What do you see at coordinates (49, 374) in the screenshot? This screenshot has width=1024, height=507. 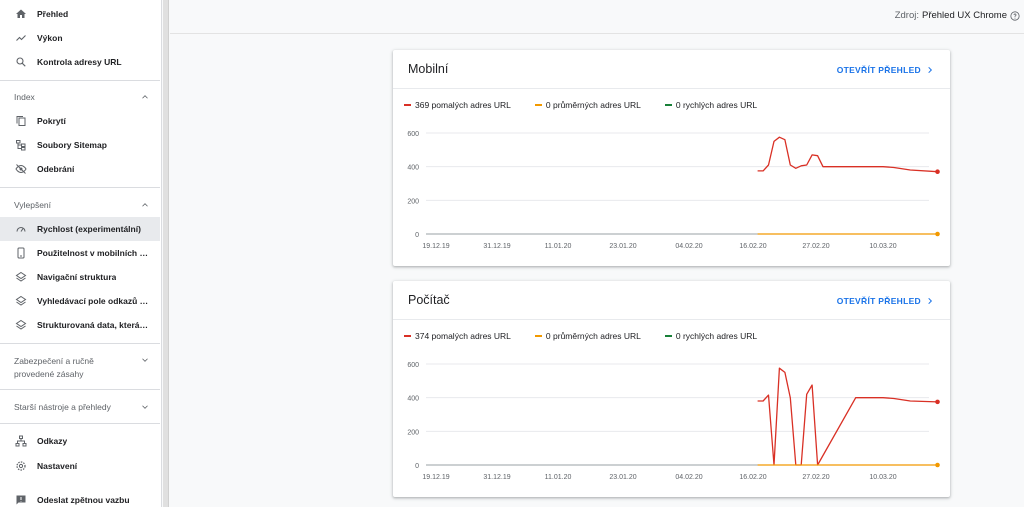 I see `section-title: provedené zásahy` at bounding box center [49, 374].